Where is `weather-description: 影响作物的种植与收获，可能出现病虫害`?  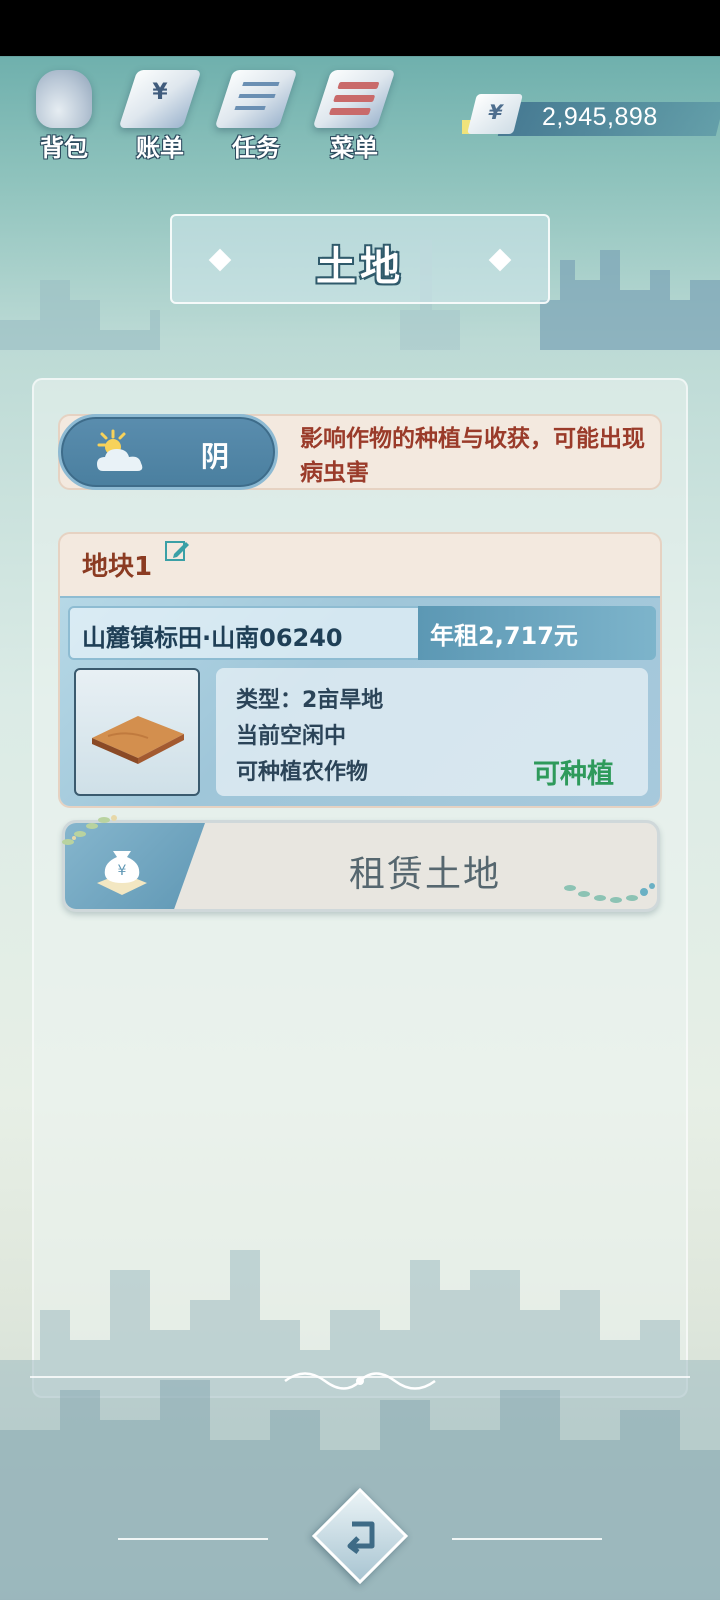 weather-description: 影响作物的种植与收获，可能出现病虫害 is located at coordinates (472, 456).